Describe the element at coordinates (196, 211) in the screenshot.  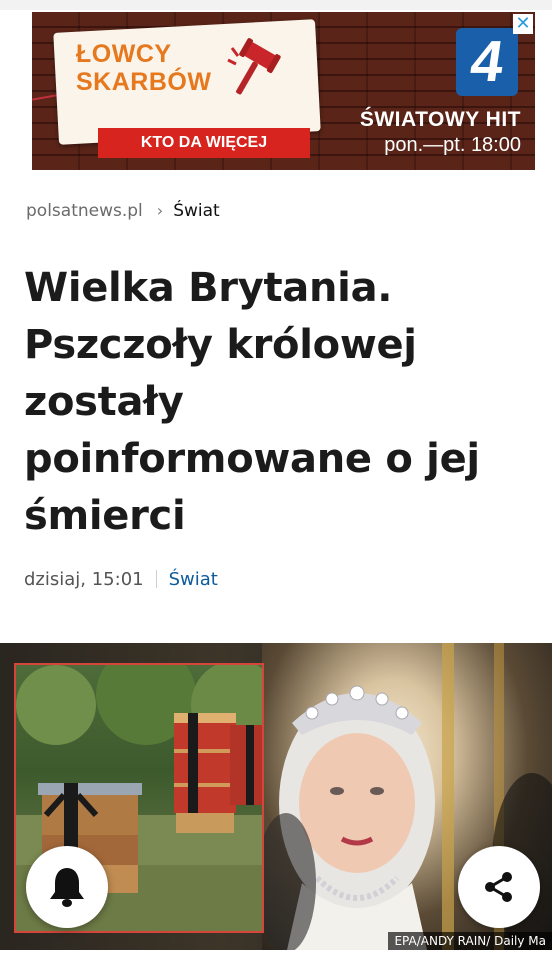
I see `breadcrumb-category: Świat` at that location.